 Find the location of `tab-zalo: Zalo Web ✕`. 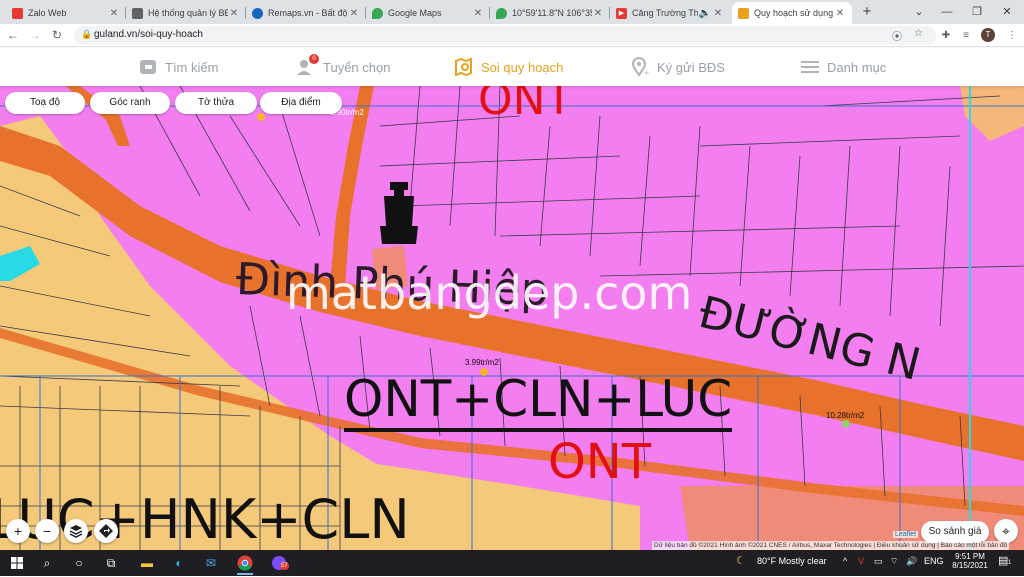

tab-zalo: Zalo Web ✕ is located at coordinates (66, 13).